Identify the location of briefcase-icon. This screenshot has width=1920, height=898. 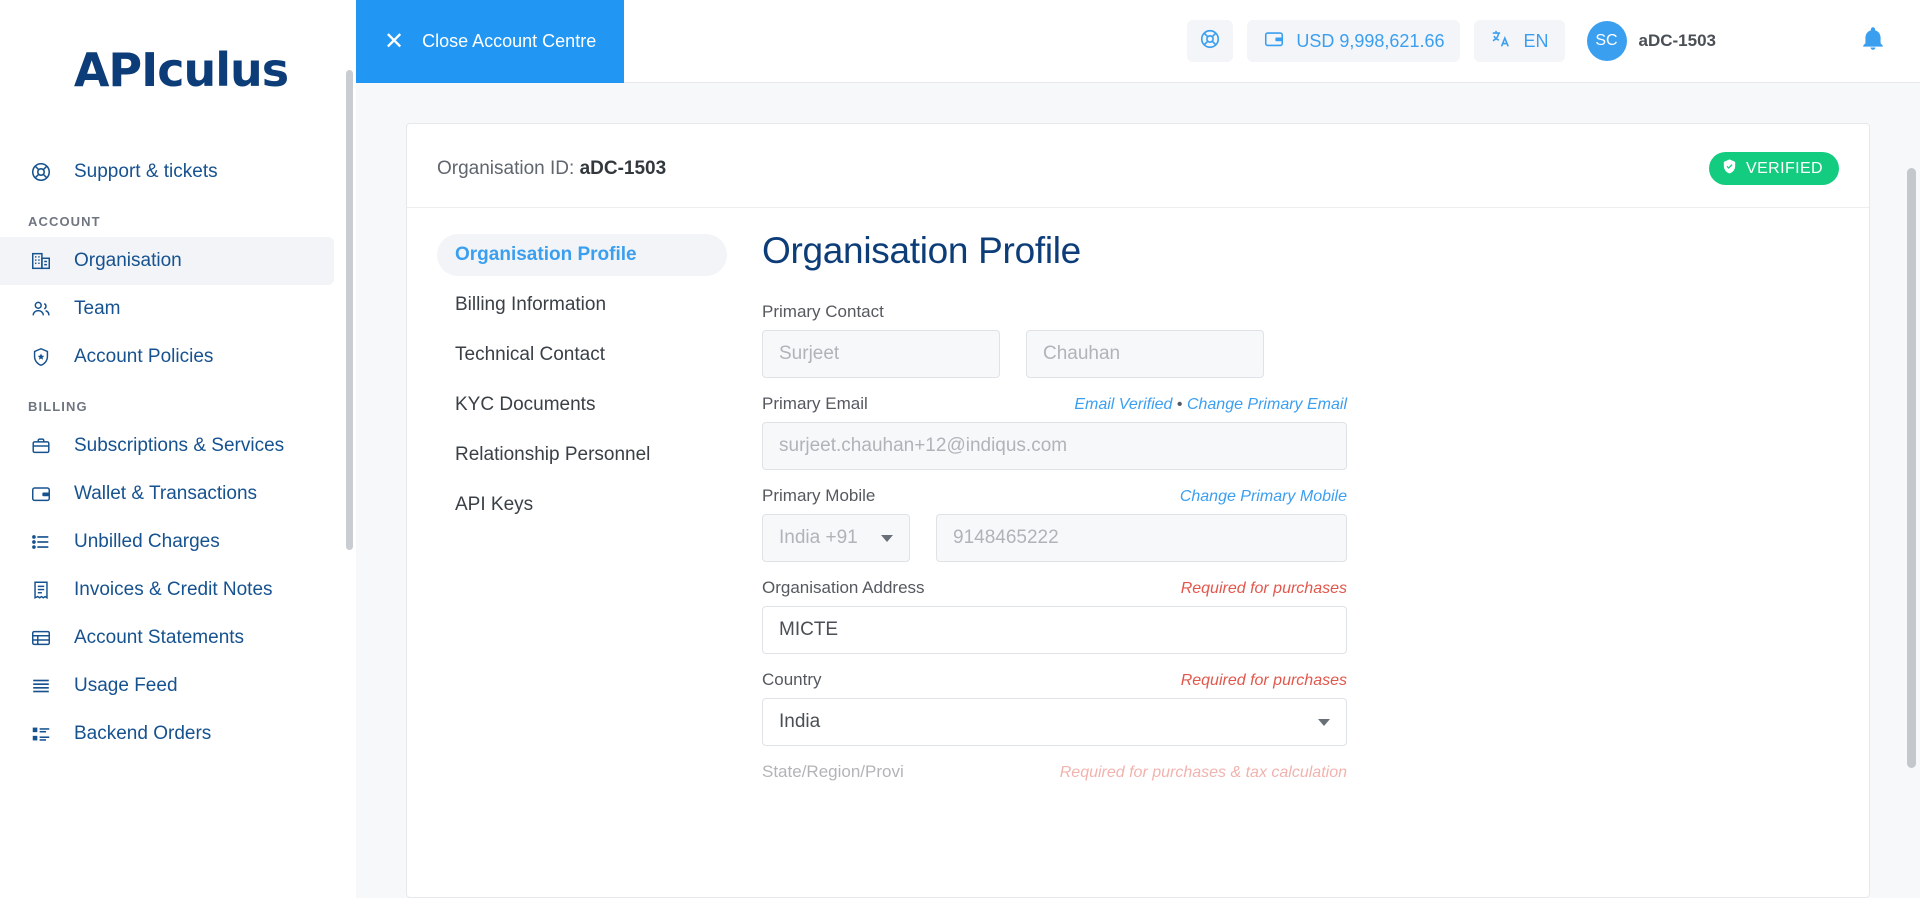
(41, 446).